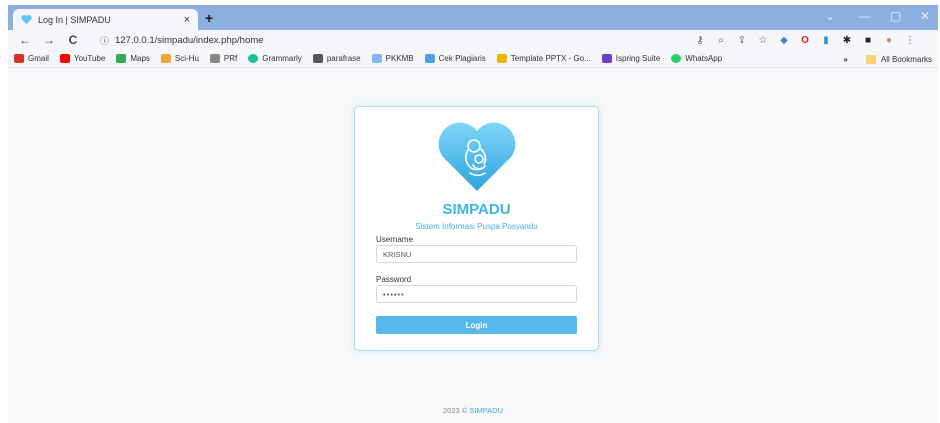 Image resolution: width=940 pixels, height=423 pixels. I want to click on opera-extension-icon: O, so click(805, 40).